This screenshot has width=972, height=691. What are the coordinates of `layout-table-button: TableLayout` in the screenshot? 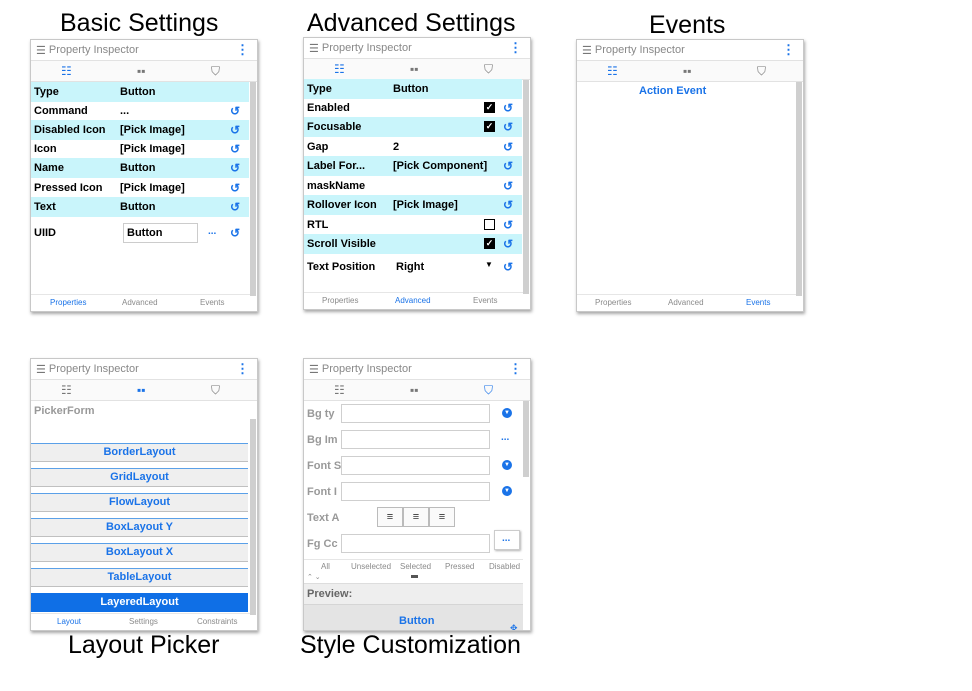 It's located at (139, 577).